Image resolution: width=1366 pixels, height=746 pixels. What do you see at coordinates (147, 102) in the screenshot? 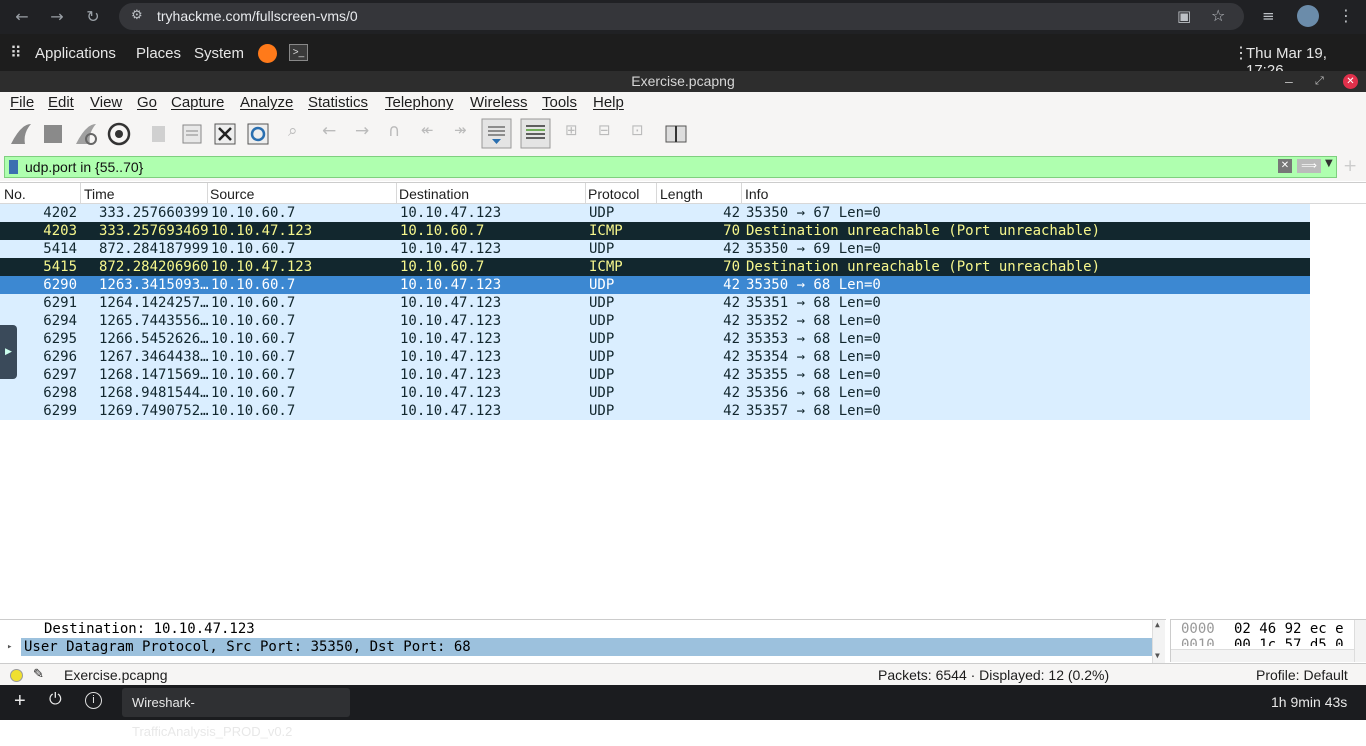
I see `menu-go: Go` at bounding box center [147, 102].